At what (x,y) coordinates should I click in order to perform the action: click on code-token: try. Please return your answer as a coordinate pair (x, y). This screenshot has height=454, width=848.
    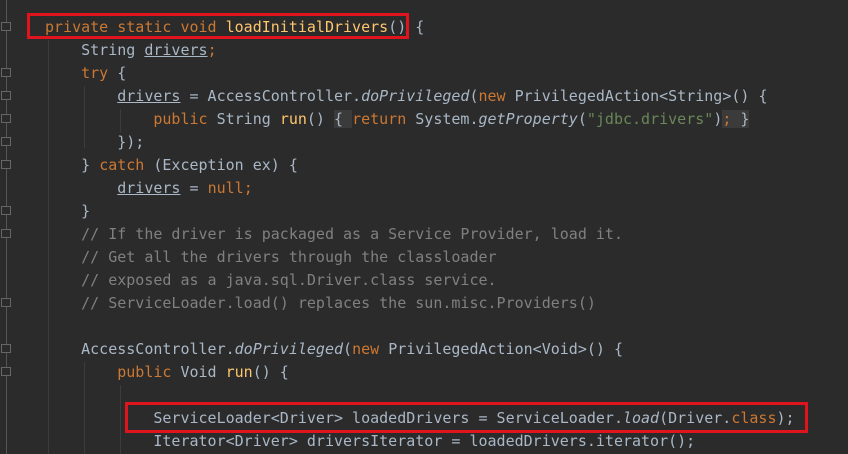
    Looking at the image, I should click on (95, 73).